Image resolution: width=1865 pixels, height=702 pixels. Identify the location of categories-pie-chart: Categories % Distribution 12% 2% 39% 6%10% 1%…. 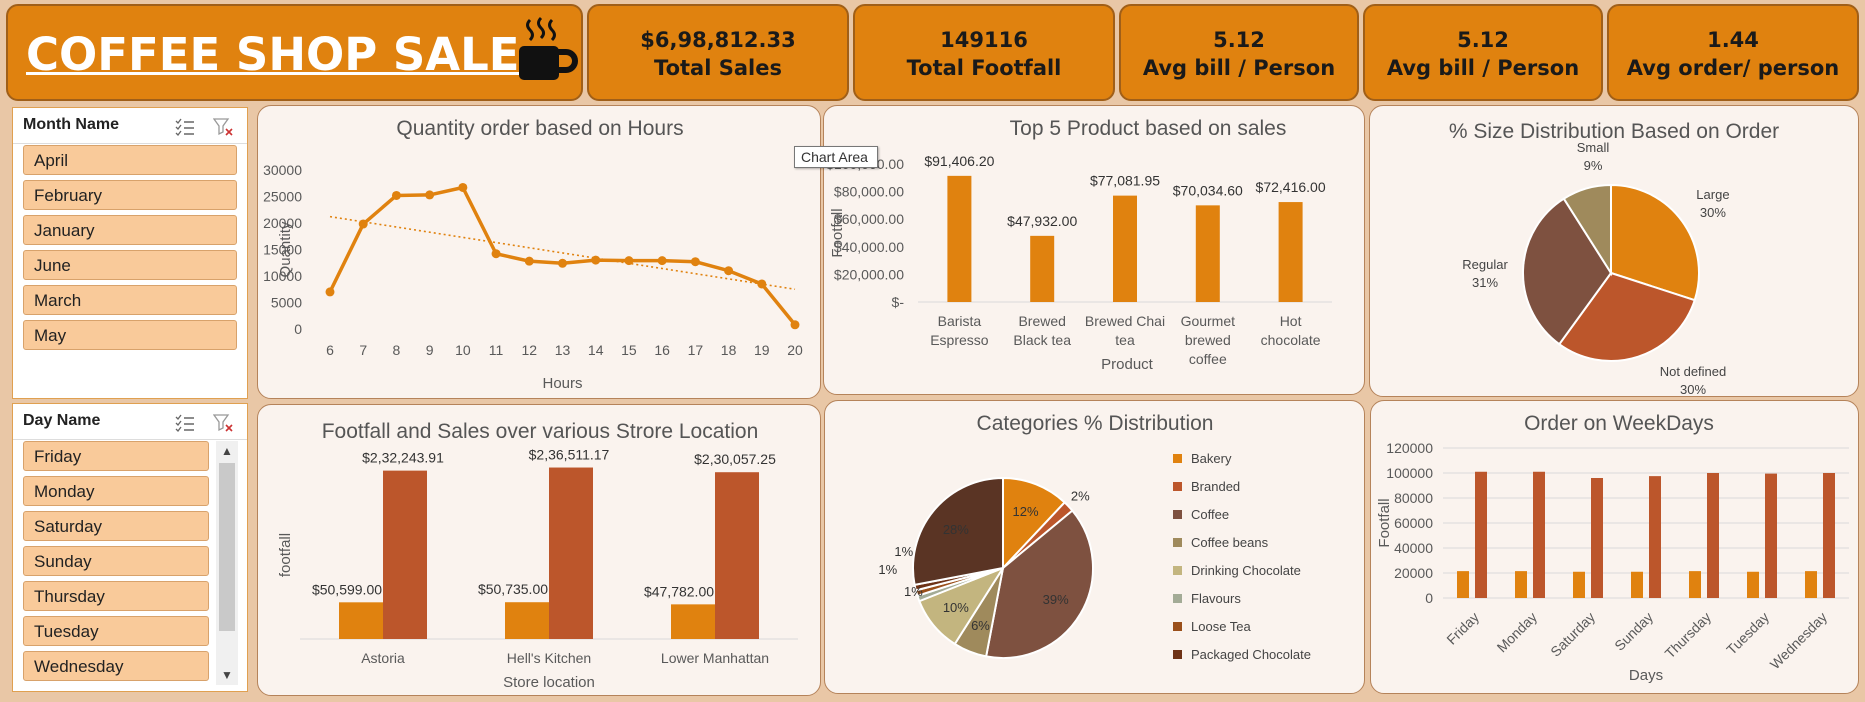
(1094, 537).